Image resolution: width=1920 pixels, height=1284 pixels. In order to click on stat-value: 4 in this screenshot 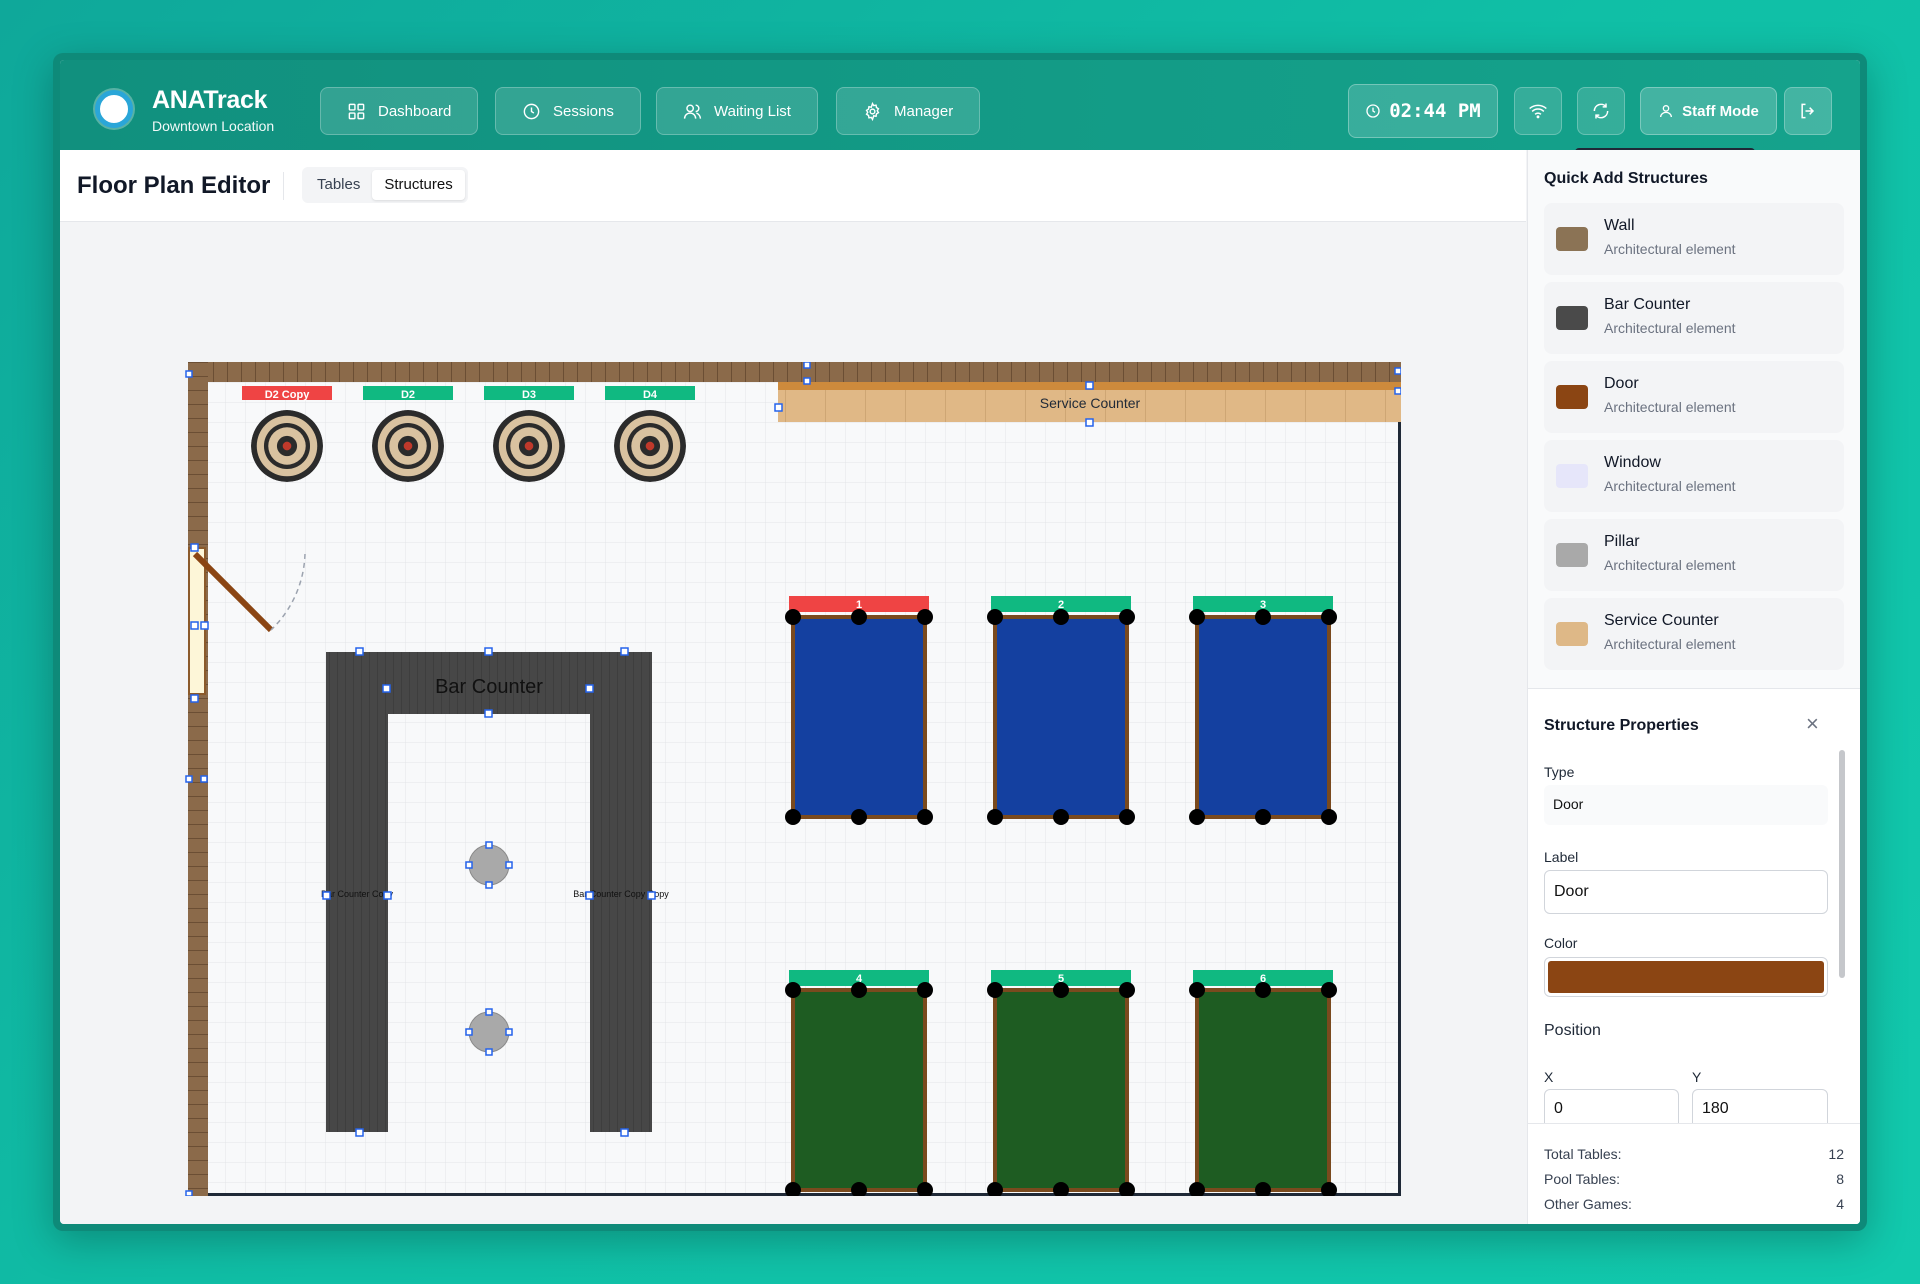, I will do `click(1840, 1204)`.